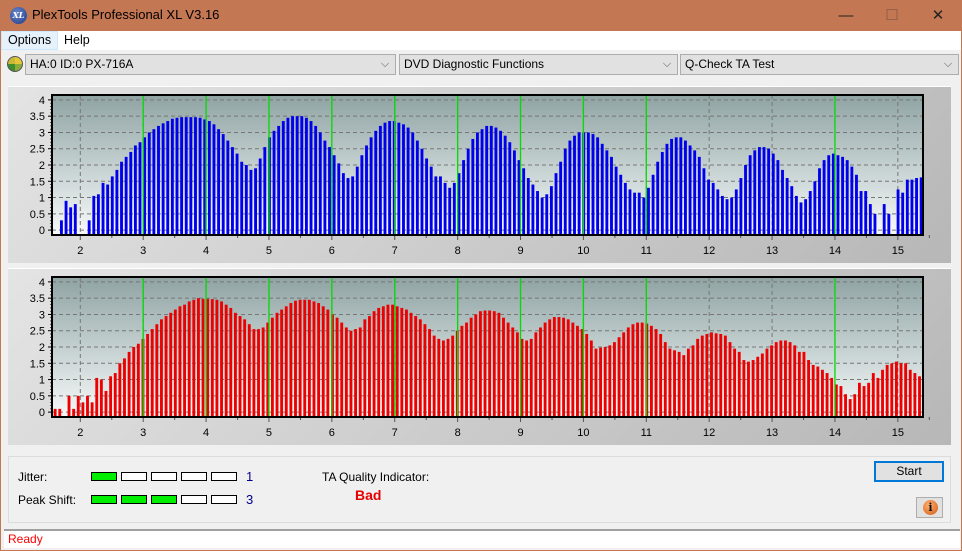  I want to click on chevron-down-icon: ⌵, so click(385, 64).